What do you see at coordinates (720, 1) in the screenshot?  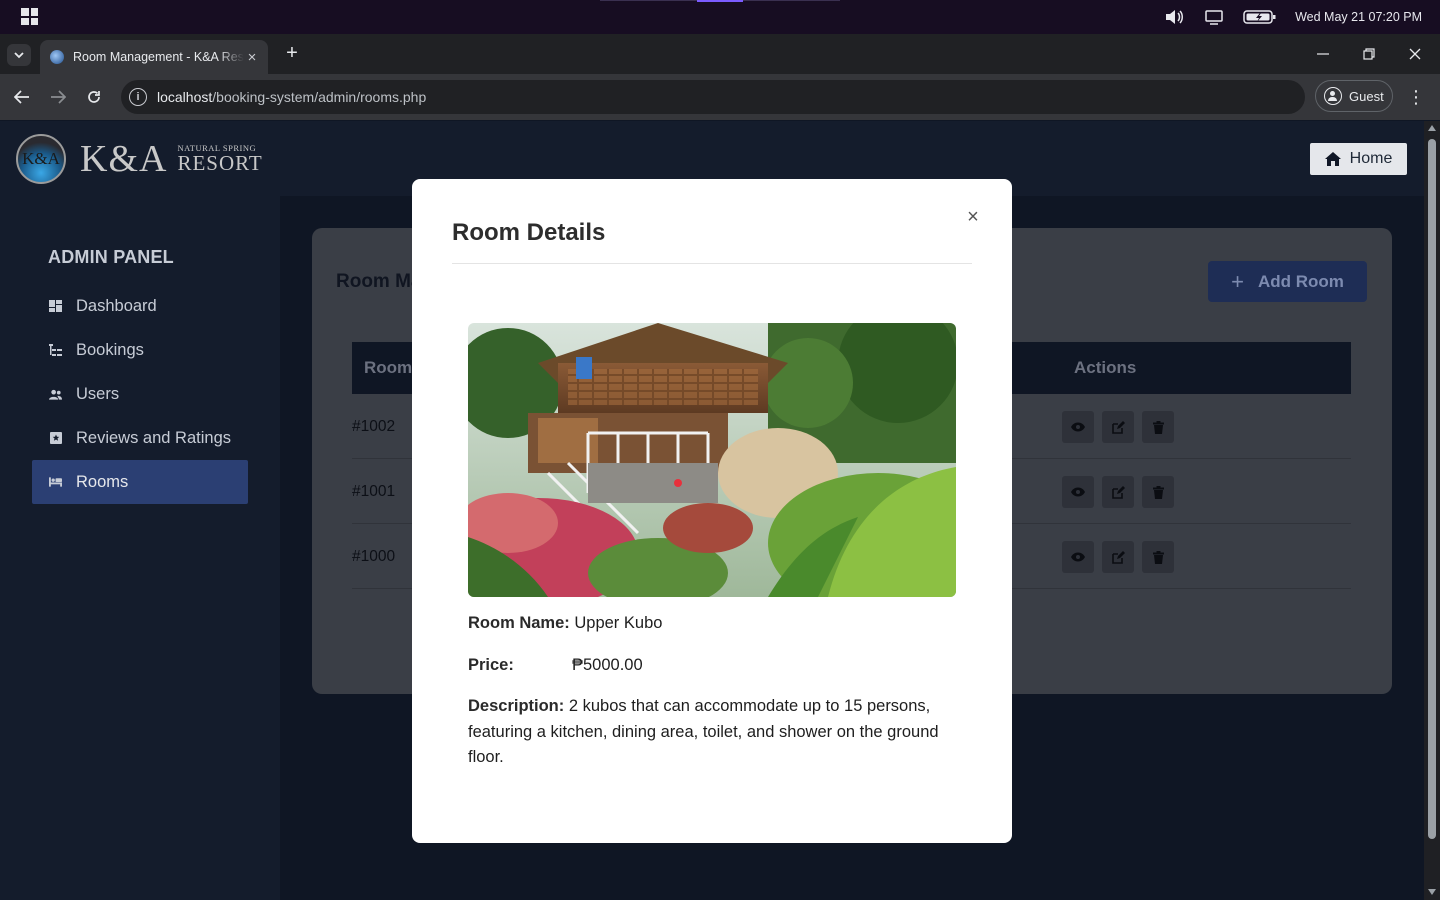 I see `taskbar-active-indicator` at bounding box center [720, 1].